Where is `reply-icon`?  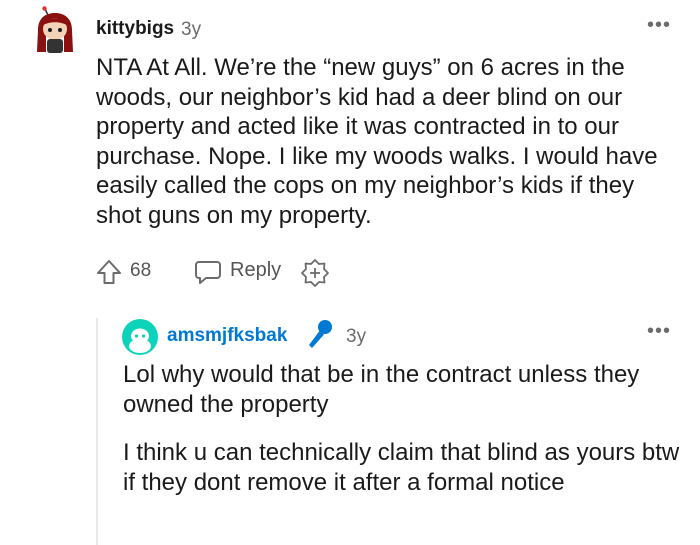 reply-icon is located at coordinates (208, 272).